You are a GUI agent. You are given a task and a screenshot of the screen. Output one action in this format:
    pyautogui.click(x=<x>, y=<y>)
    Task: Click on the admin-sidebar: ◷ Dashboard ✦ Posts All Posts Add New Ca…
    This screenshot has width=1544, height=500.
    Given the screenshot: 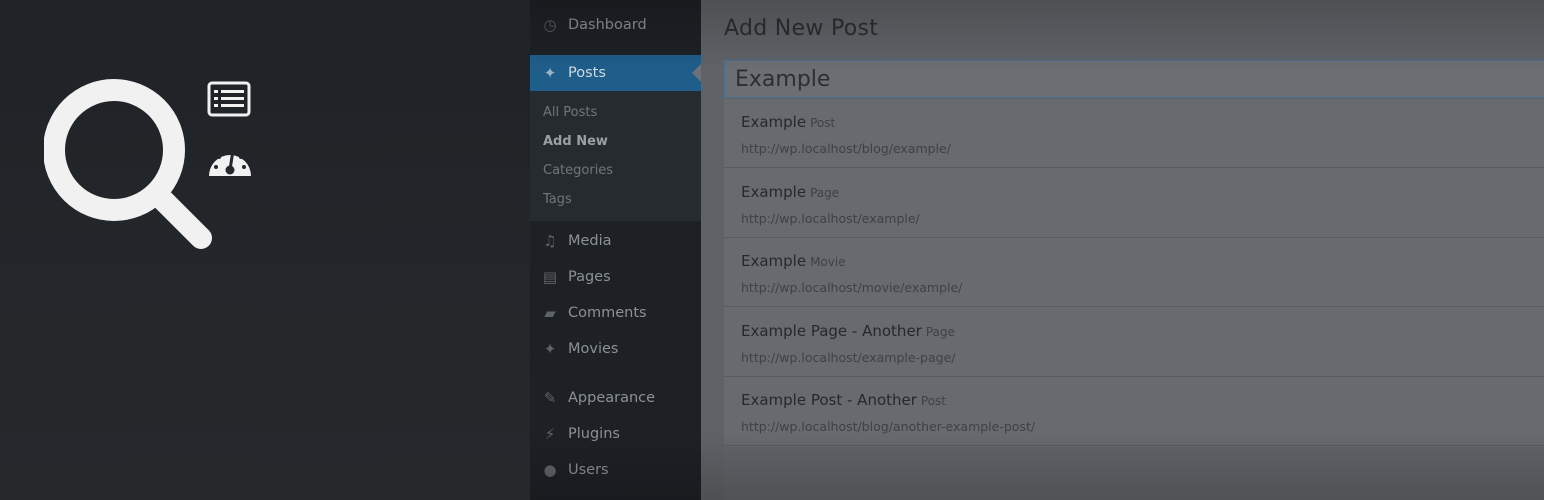 What is the action you would take?
    pyautogui.click(x=615, y=250)
    